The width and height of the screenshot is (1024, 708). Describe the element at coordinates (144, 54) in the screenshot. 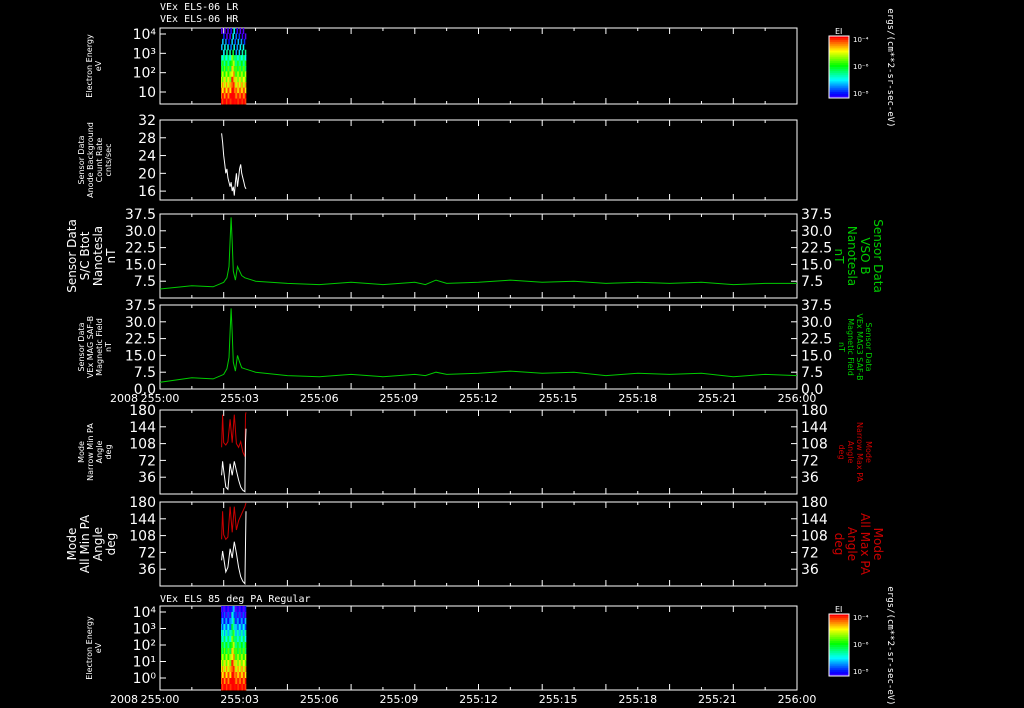

I see `y-tick-label: 10³` at that location.